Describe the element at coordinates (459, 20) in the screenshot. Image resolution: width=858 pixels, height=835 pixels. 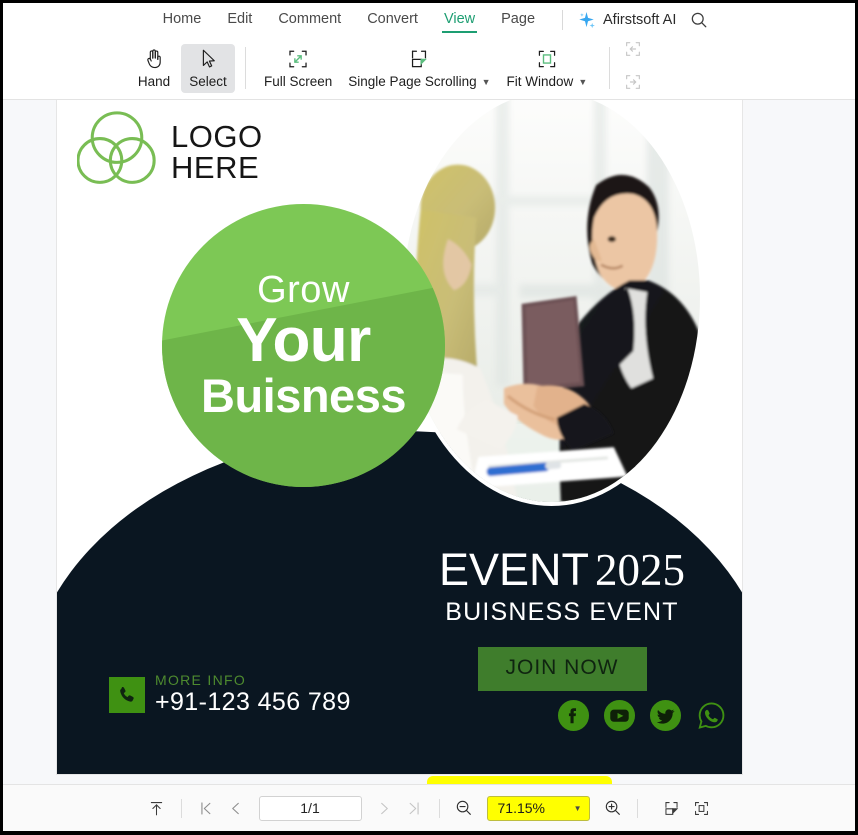
I see `tab-view: View` at that location.